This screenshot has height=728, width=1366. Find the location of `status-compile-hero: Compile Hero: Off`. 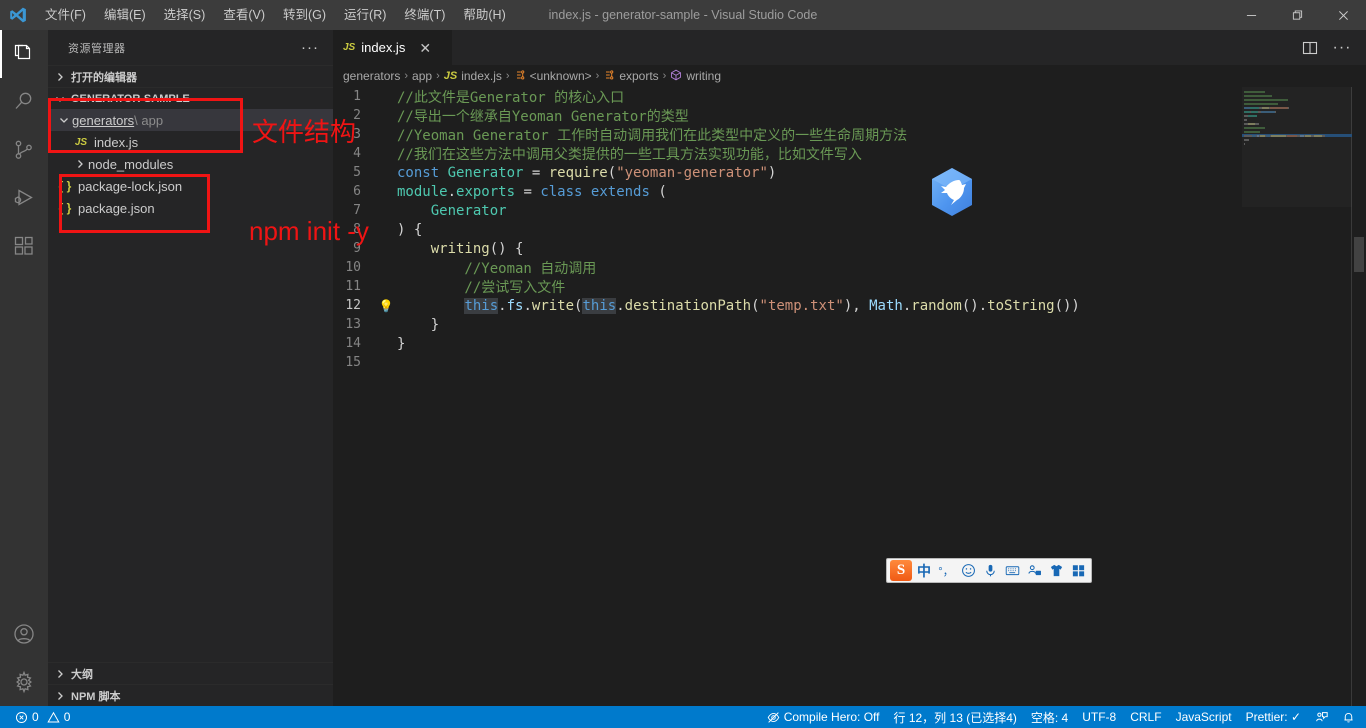

status-compile-hero: Compile Hero: Off is located at coordinates (823, 717).